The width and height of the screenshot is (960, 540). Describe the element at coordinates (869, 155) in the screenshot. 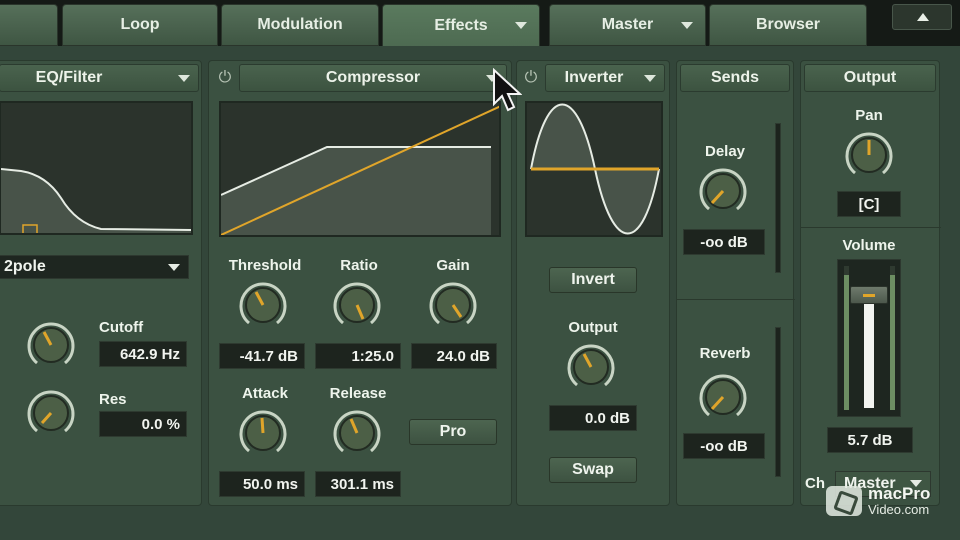

I see `pan-knob` at that location.